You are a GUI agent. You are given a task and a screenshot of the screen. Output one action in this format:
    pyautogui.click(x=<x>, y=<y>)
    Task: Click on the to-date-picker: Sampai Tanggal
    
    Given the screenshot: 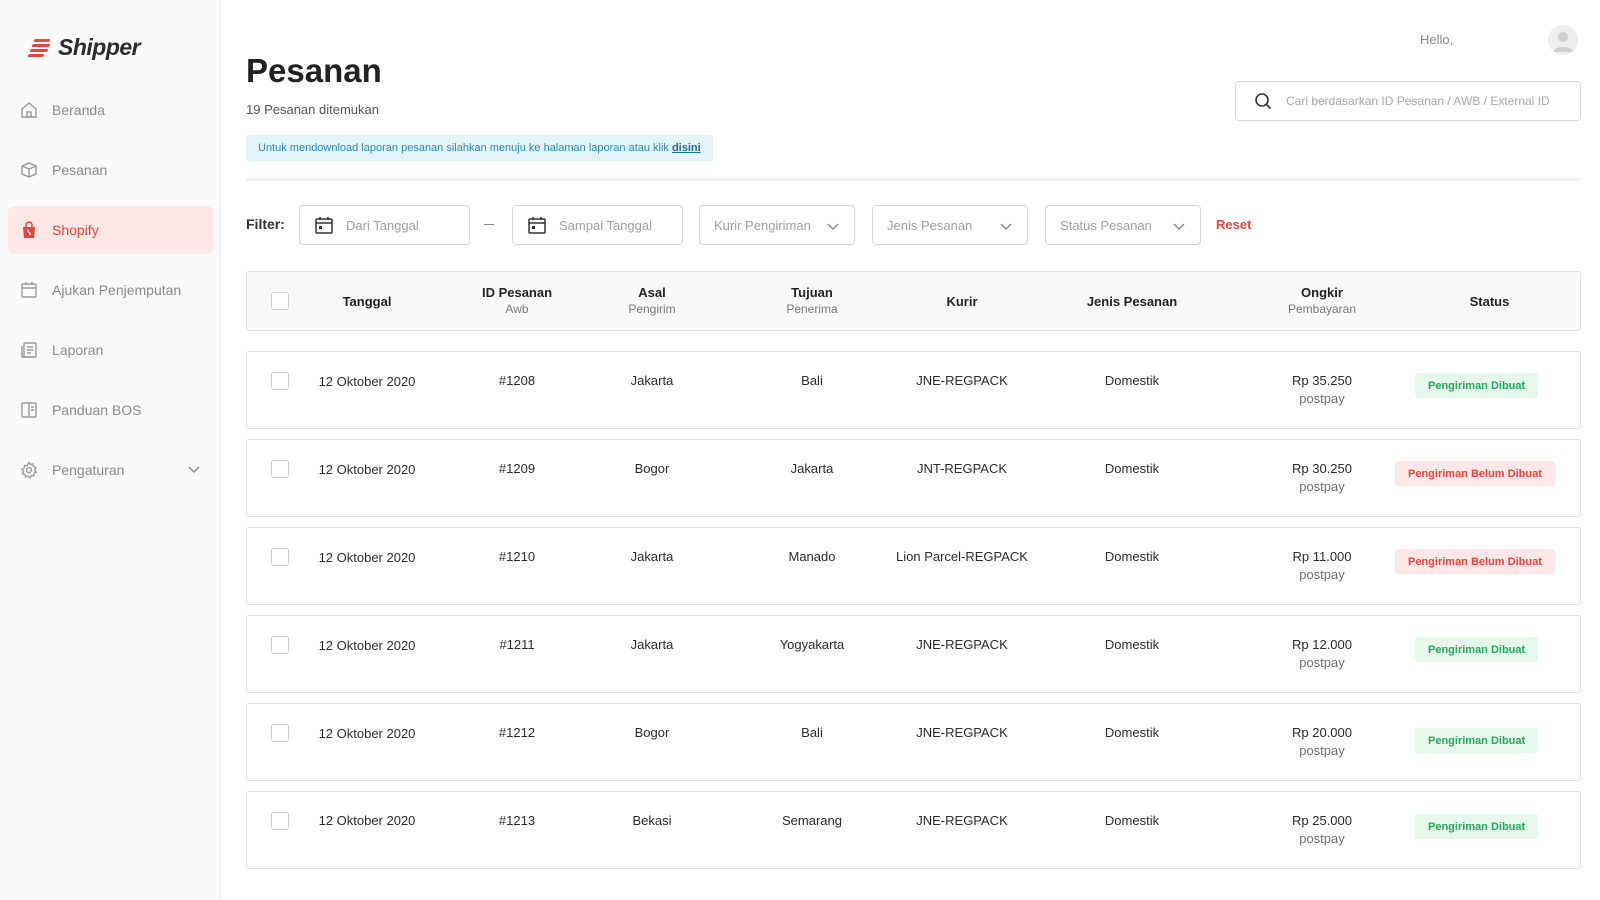 What is the action you would take?
    pyautogui.click(x=597, y=225)
    